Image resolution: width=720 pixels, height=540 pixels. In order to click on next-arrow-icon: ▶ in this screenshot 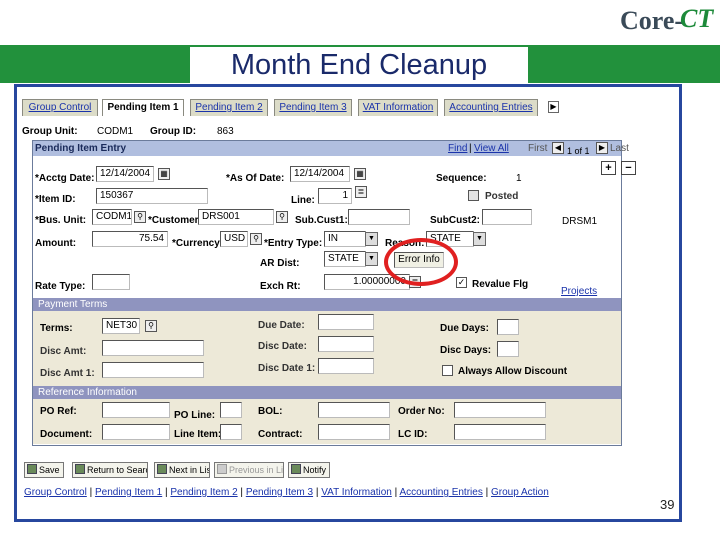, I will do `click(602, 148)`.